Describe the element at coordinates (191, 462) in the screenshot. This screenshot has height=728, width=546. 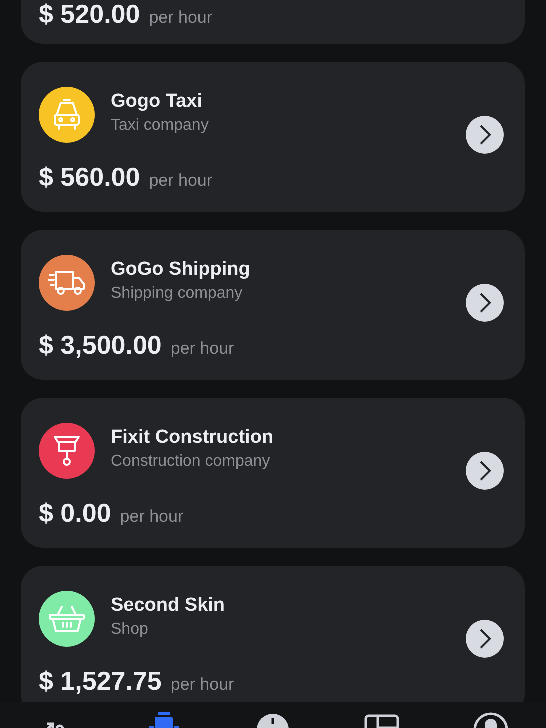
I see `company-type: Construction company` at that location.